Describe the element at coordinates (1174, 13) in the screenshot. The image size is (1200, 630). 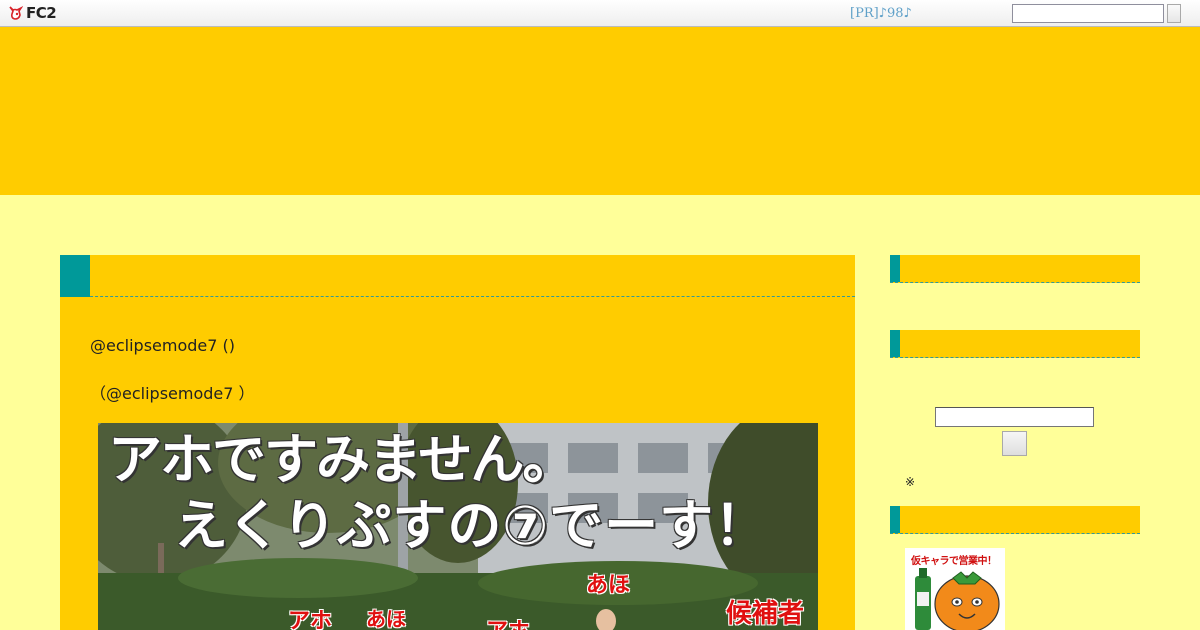
I see `toolbar-search-button` at that location.